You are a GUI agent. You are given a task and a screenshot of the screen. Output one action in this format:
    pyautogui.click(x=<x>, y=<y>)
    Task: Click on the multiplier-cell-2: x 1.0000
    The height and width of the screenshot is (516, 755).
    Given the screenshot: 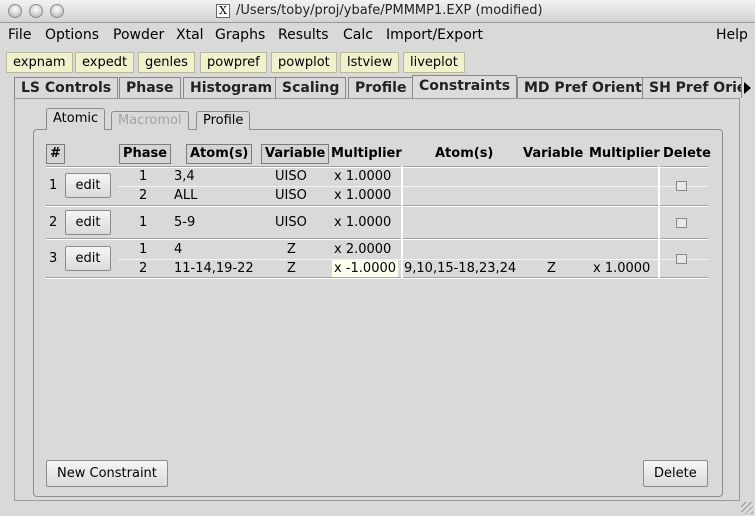 What is the action you would take?
    pyautogui.click(x=621, y=268)
    